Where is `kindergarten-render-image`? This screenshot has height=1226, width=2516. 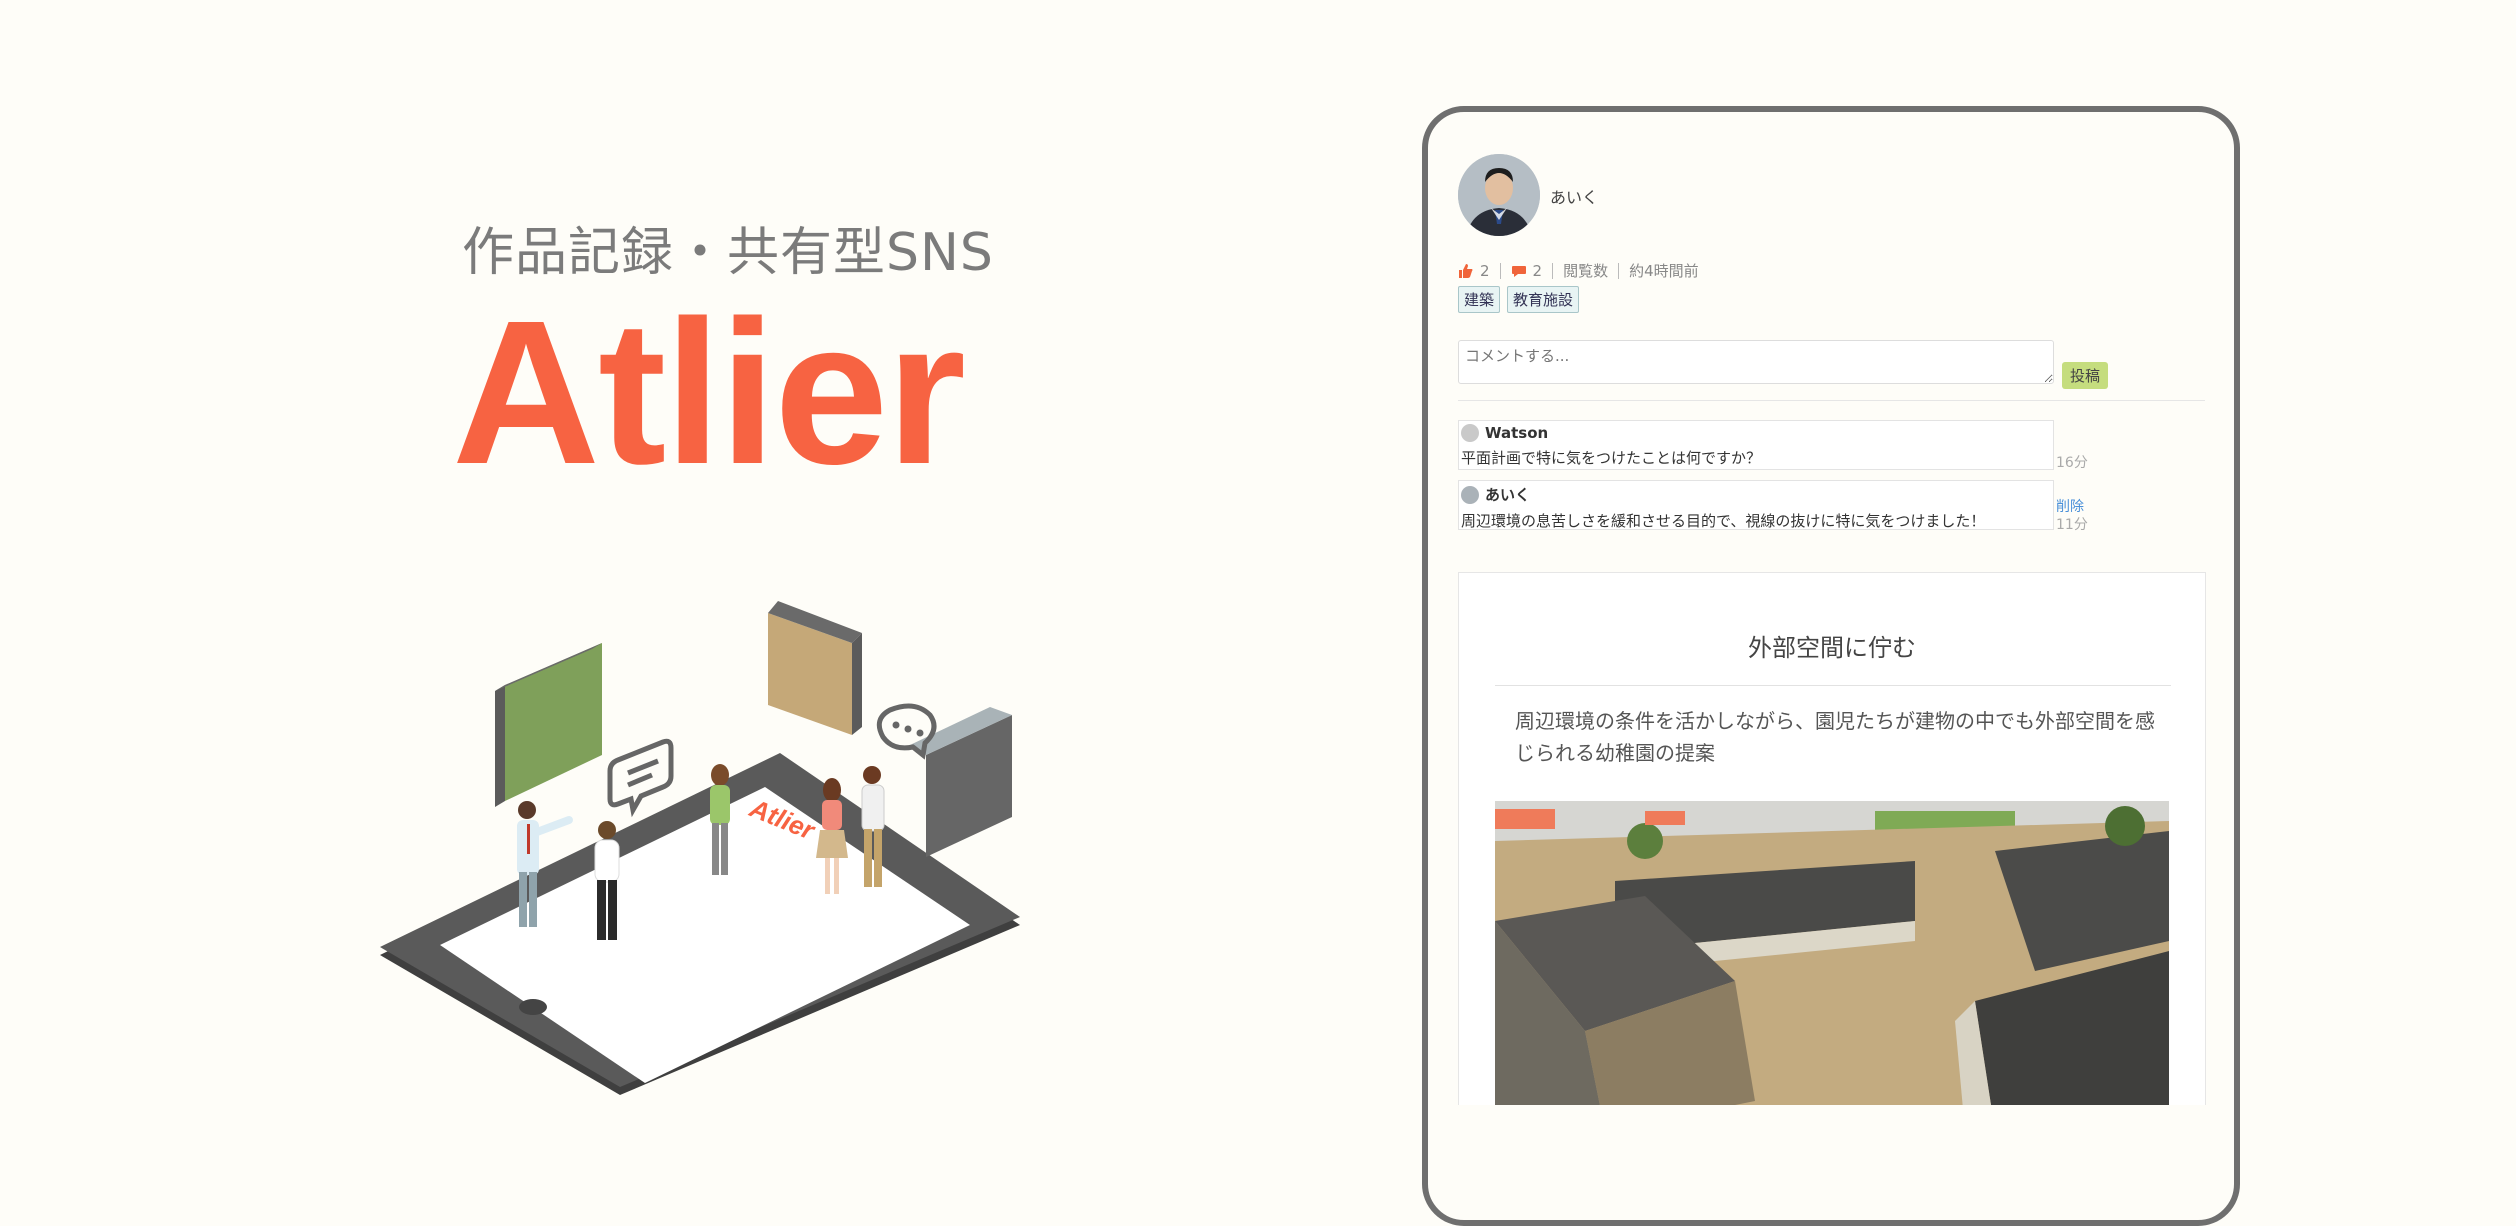 kindergarten-render-image is located at coordinates (1832, 953).